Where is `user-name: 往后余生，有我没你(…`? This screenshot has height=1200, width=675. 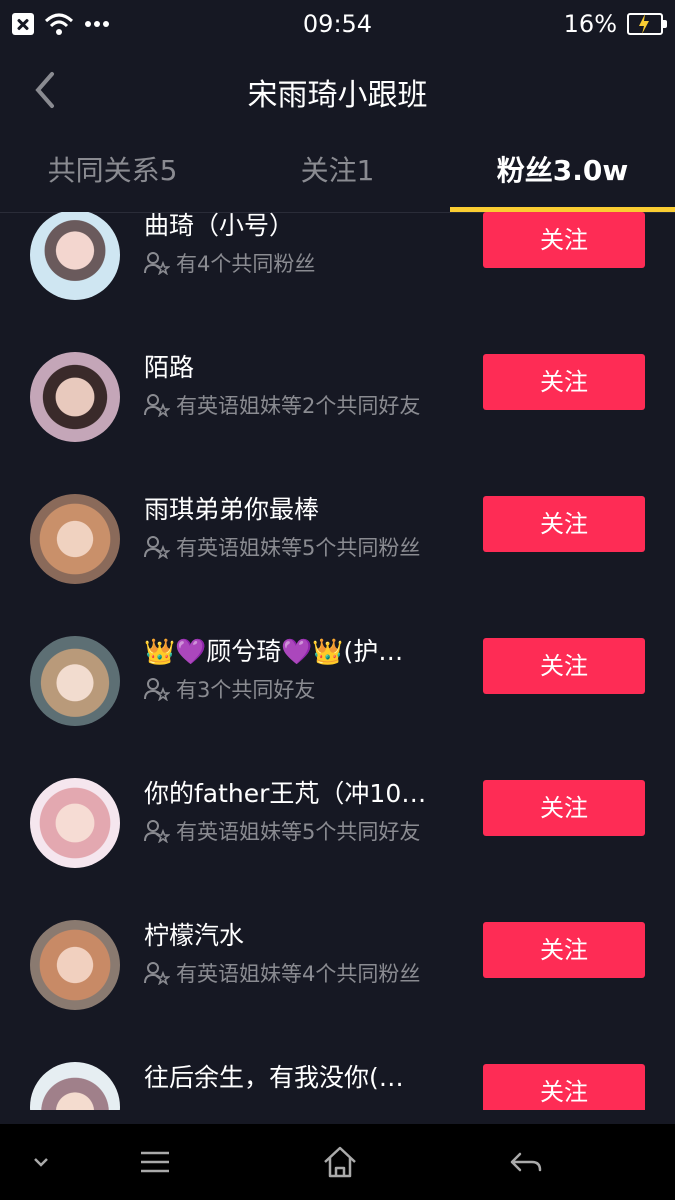 user-name: 往后余生，有我没你(… is located at coordinates (294, 1076).